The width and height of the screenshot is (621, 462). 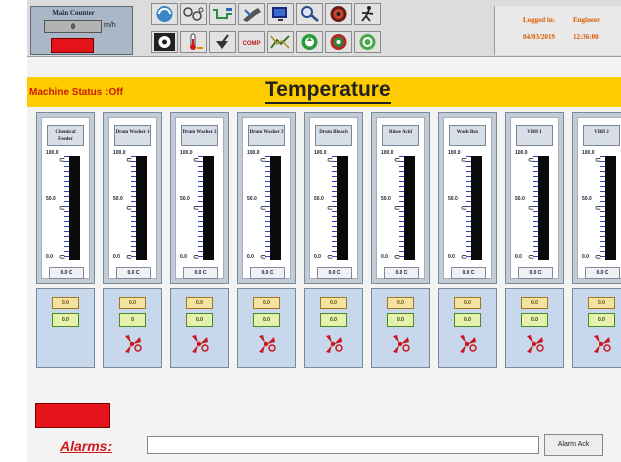 I want to click on current-date: 04/03/2019, so click(x=539, y=37).